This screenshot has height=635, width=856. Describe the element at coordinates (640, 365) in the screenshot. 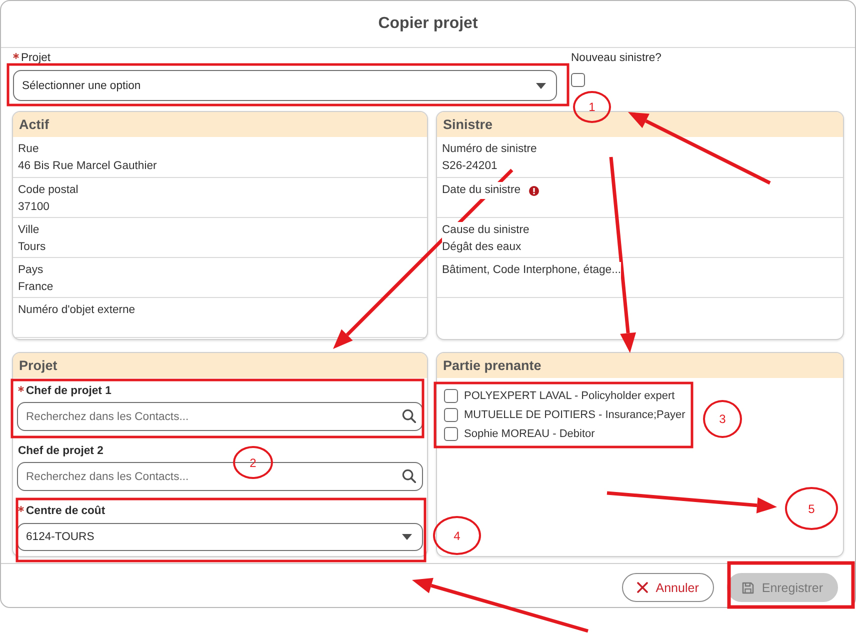

I see `panel-title: Partie prenante` at that location.